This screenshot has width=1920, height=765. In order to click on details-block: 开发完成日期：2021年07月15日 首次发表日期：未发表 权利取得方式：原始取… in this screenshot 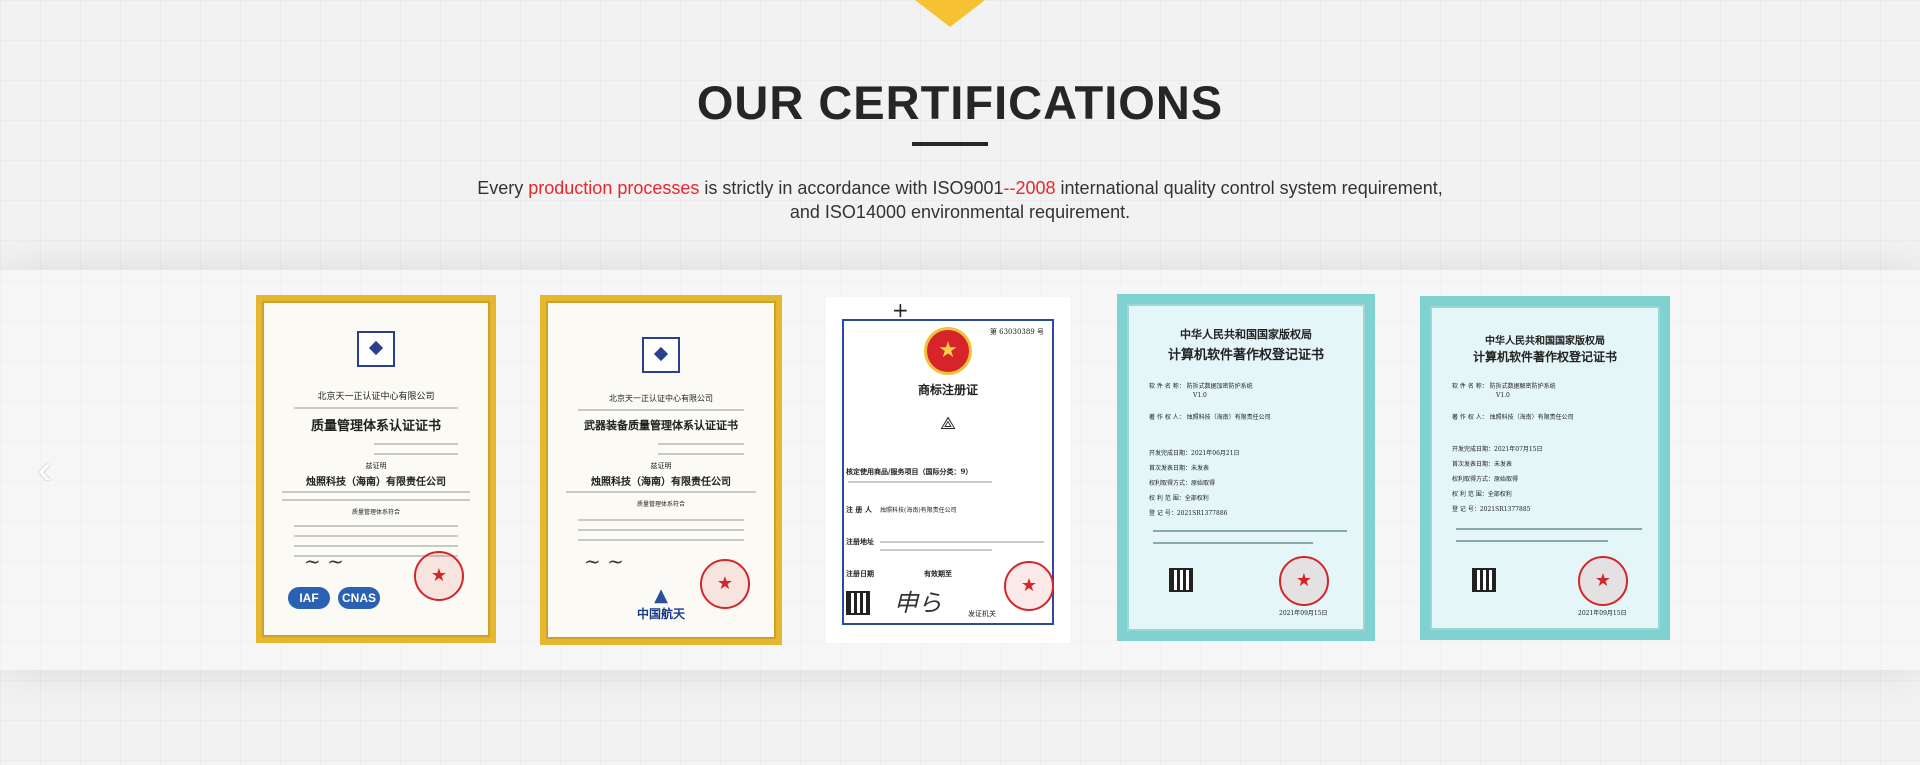, I will do `click(1497, 479)`.